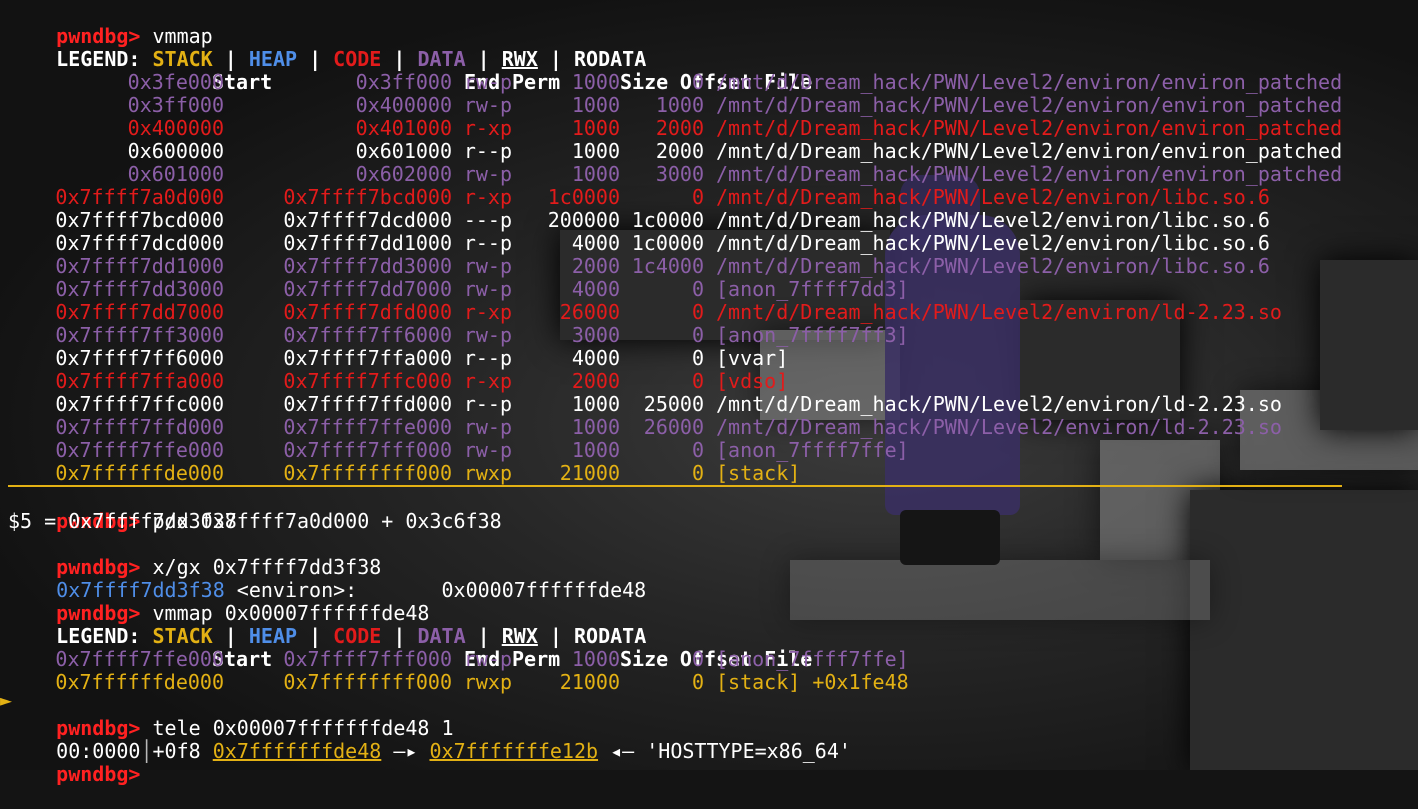  Describe the element at coordinates (367, 659) in the screenshot. I see `vmmap-end: 0x7ffff7fff000` at that location.